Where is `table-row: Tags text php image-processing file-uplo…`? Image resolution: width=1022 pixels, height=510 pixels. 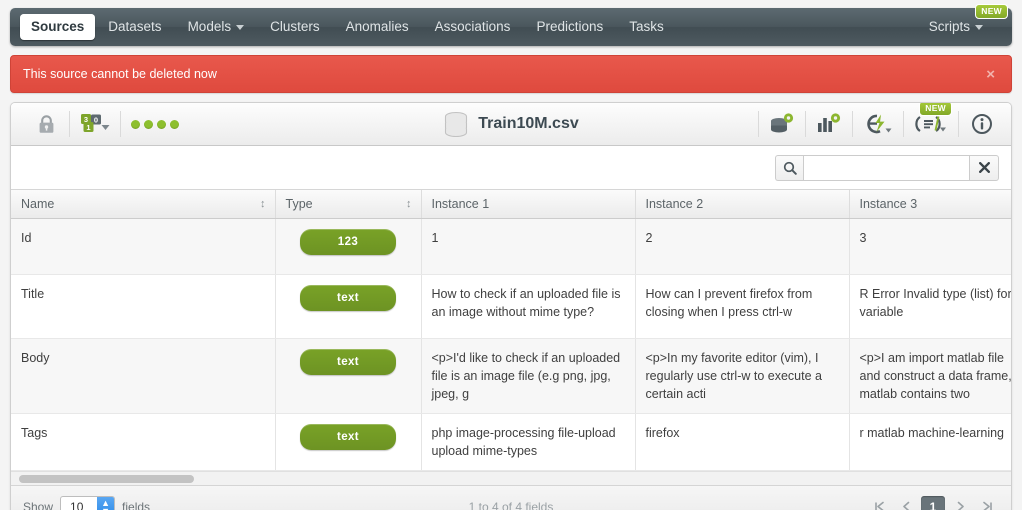
table-row: Tags text php image-processing file-uplo… is located at coordinates (511, 442).